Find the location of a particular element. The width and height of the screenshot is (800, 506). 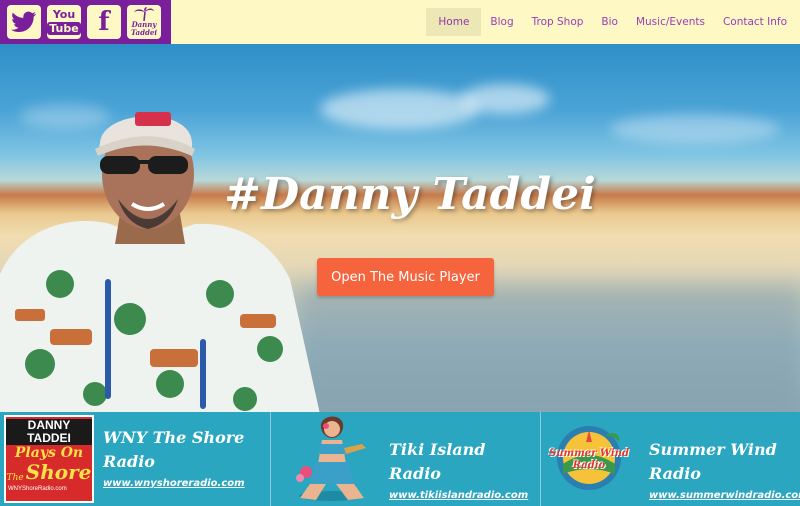

nav-contact-info: Contact Info is located at coordinates (757, 22).